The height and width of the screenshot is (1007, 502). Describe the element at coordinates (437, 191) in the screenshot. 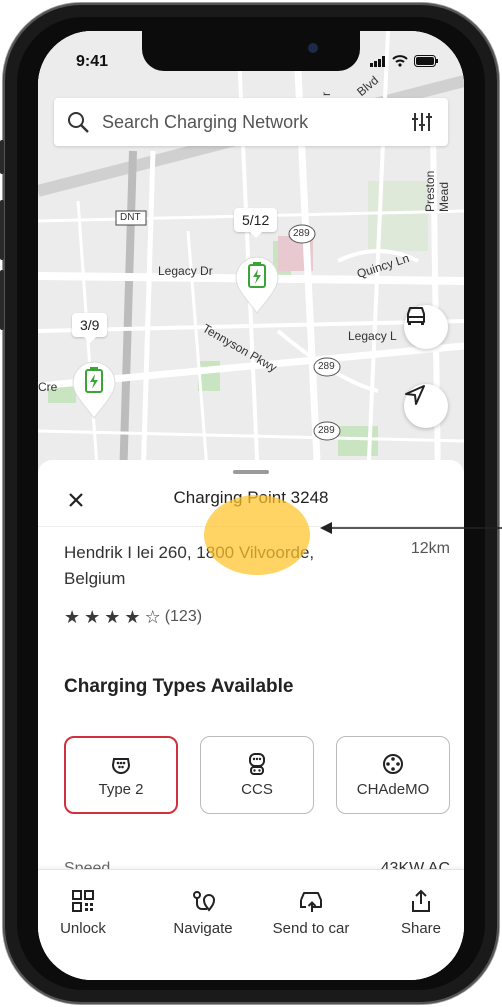

I see `street-label: Preston Mead` at that location.